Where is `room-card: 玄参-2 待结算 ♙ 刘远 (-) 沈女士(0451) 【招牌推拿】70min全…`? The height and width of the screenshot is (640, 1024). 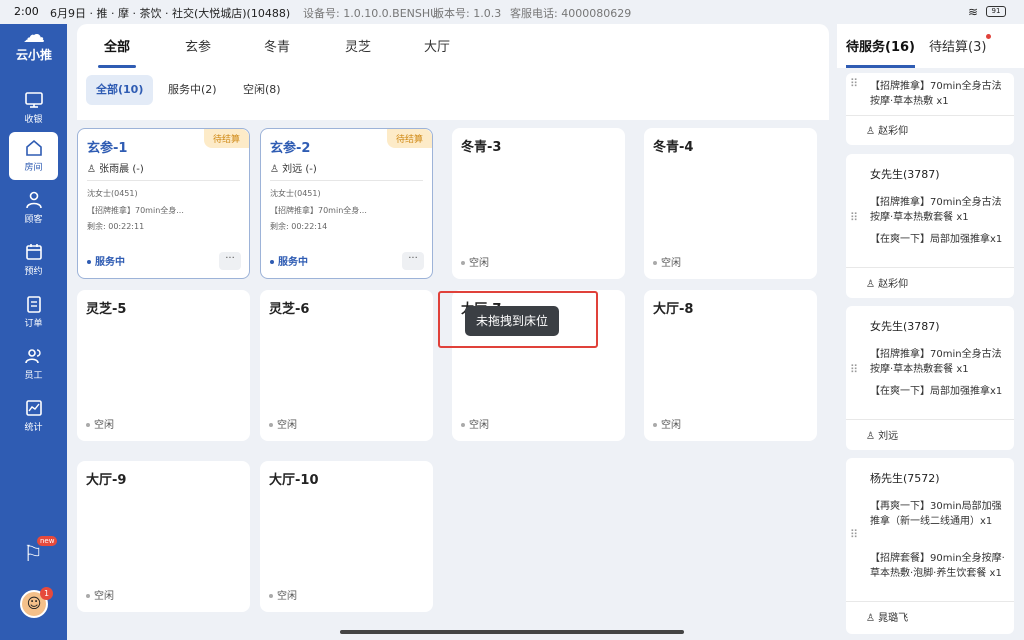
room-card: 玄参-2 待结算 ♙ 刘远 (-) 沈女士(0451) 【招牌推拿】70min全… is located at coordinates (346, 203).